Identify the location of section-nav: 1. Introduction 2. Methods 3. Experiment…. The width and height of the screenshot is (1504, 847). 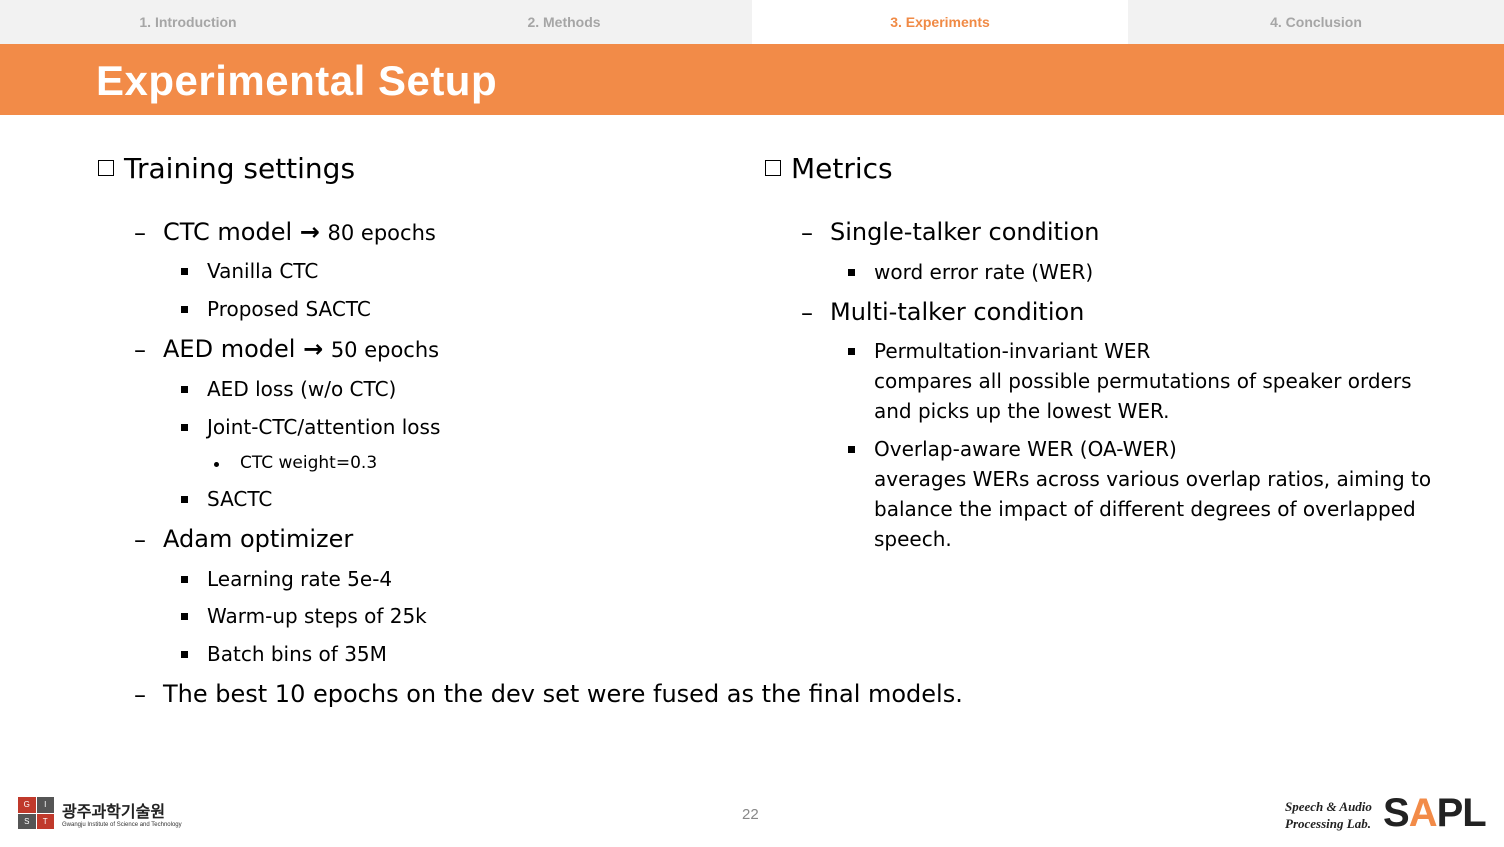
(752, 22).